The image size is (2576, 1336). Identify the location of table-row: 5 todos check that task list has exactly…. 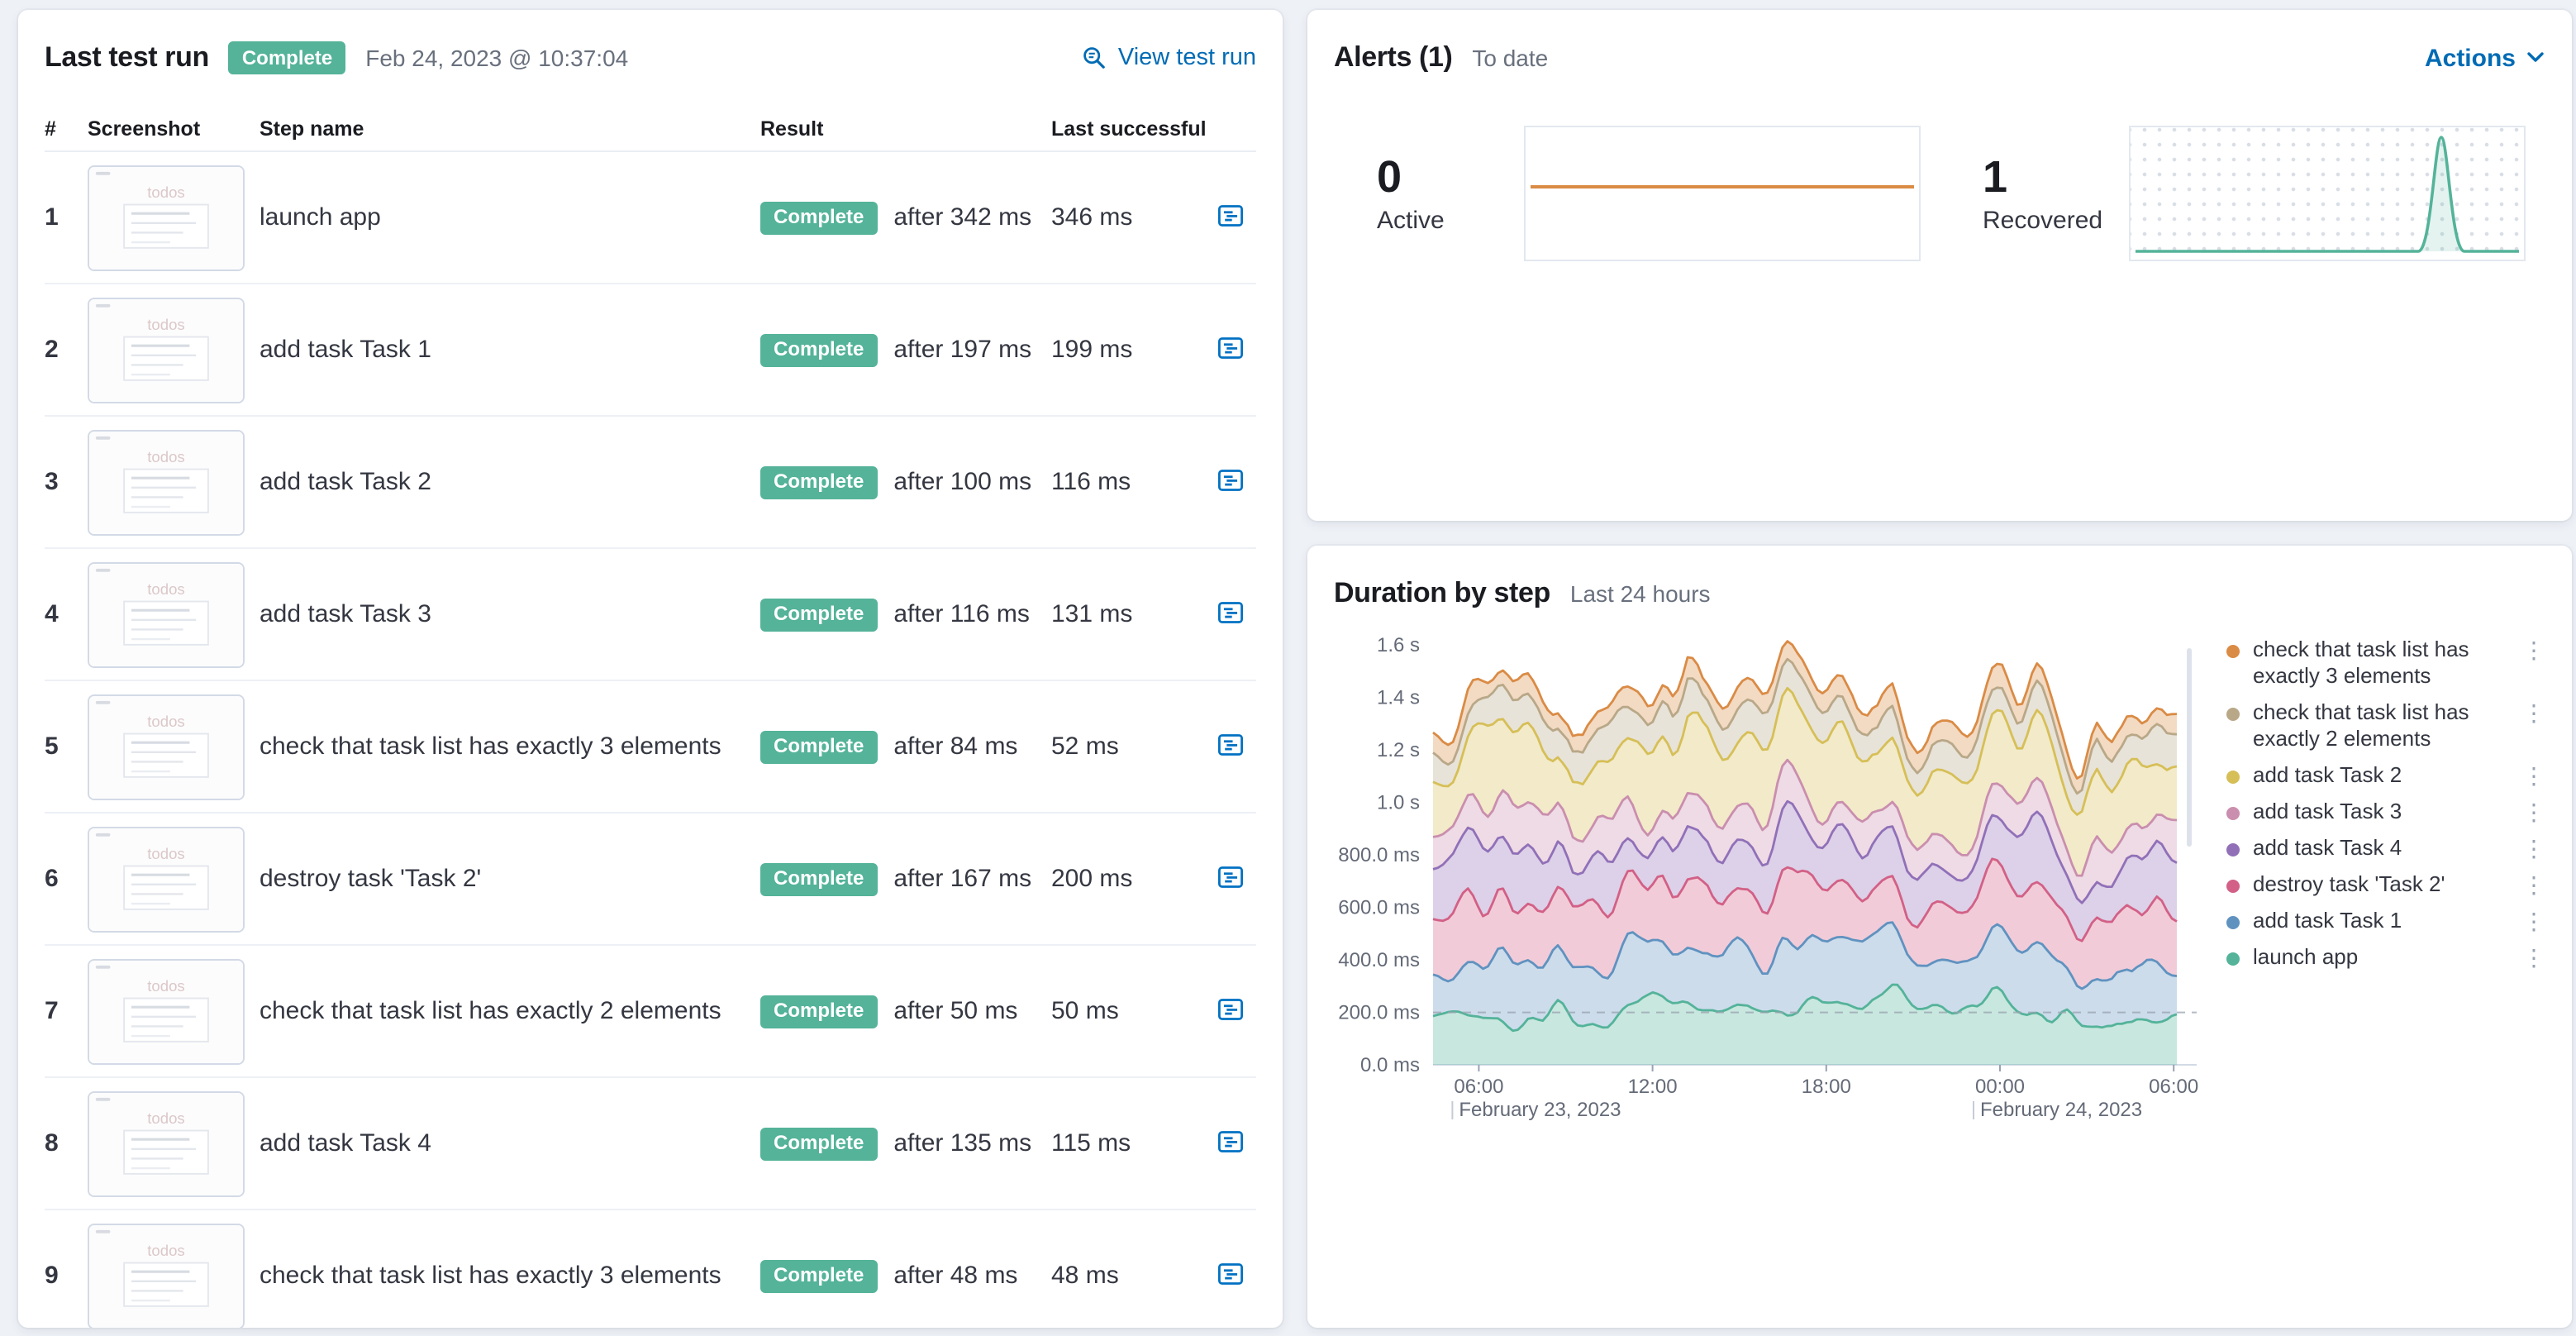
(650, 747).